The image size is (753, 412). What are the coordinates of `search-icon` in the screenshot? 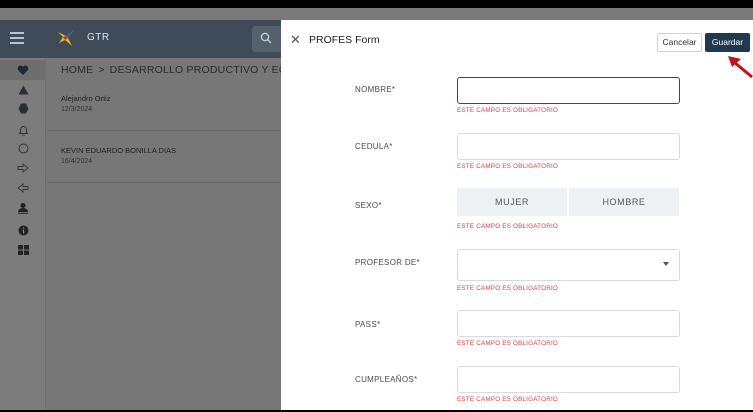 It's located at (266, 38).